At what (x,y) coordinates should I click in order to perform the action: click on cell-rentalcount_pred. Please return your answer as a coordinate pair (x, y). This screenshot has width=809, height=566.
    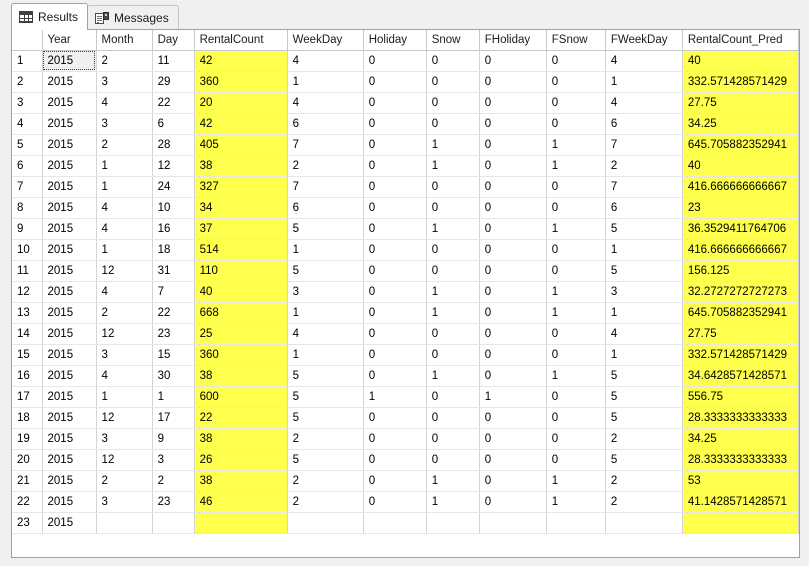
    Looking at the image, I should click on (740, 523).